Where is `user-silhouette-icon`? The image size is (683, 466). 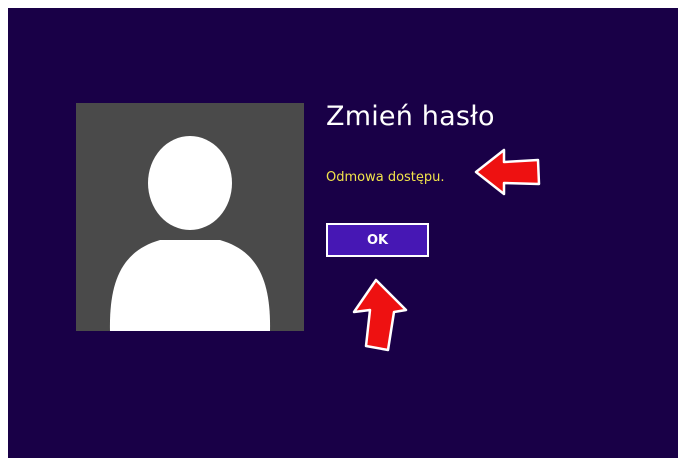 user-silhouette-icon is located at coordinates (190, 233).